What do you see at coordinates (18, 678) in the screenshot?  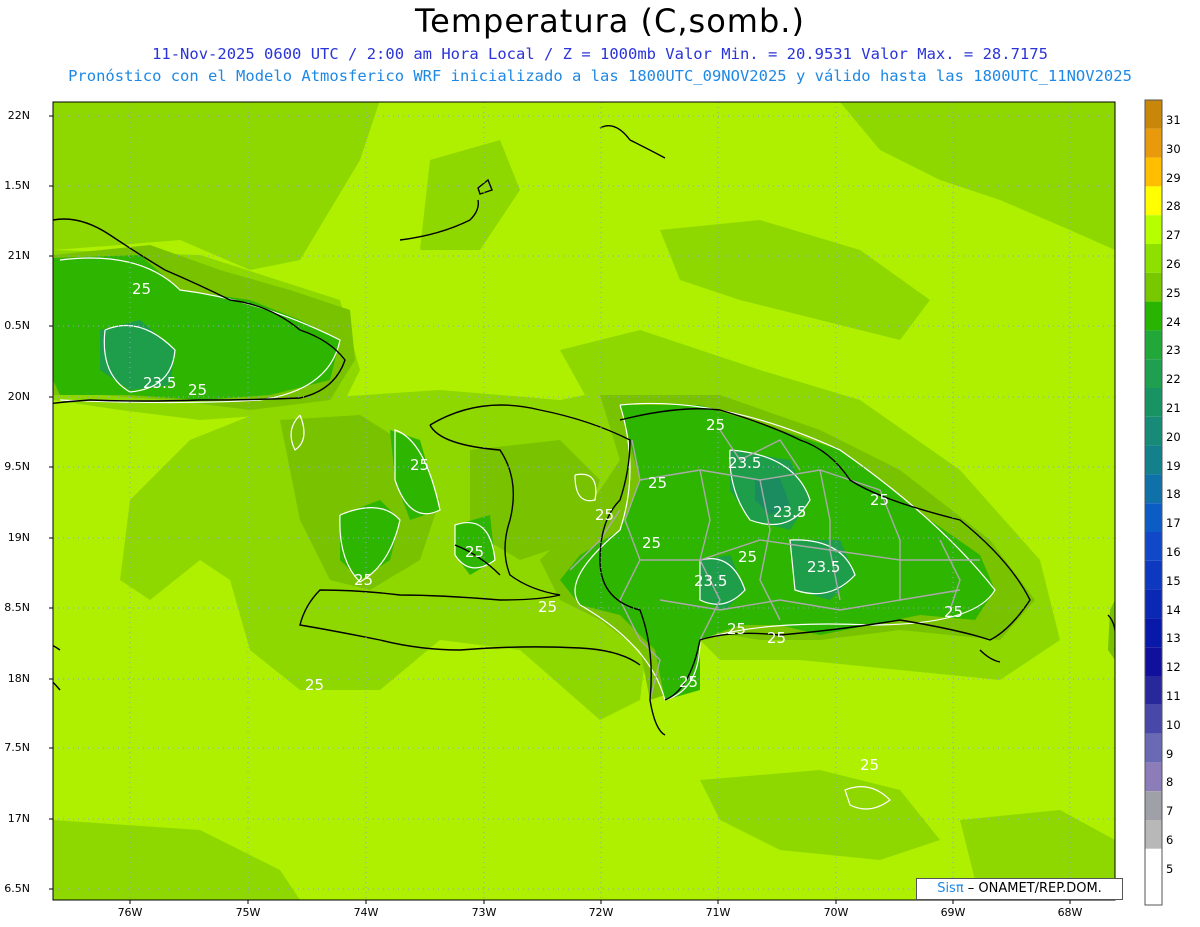 I see `lat-label: 18N` at bounding box center [18, 678].